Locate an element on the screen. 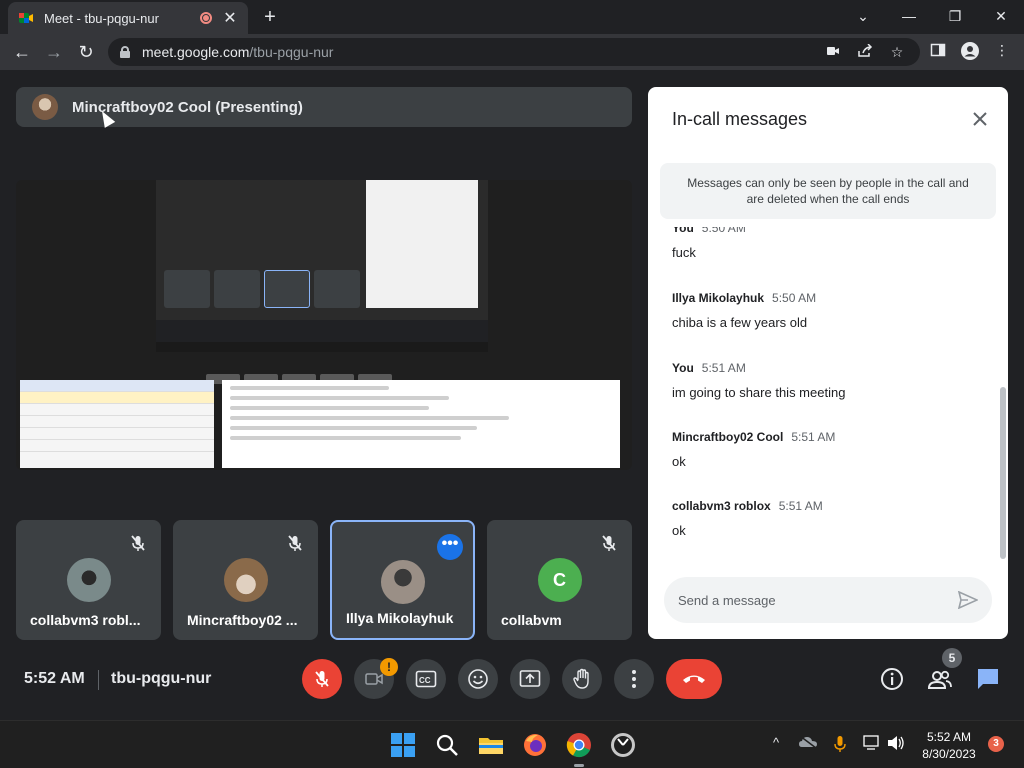 The image size is (1024, 768). message-text: fuck is located at coordinates (684, 252).